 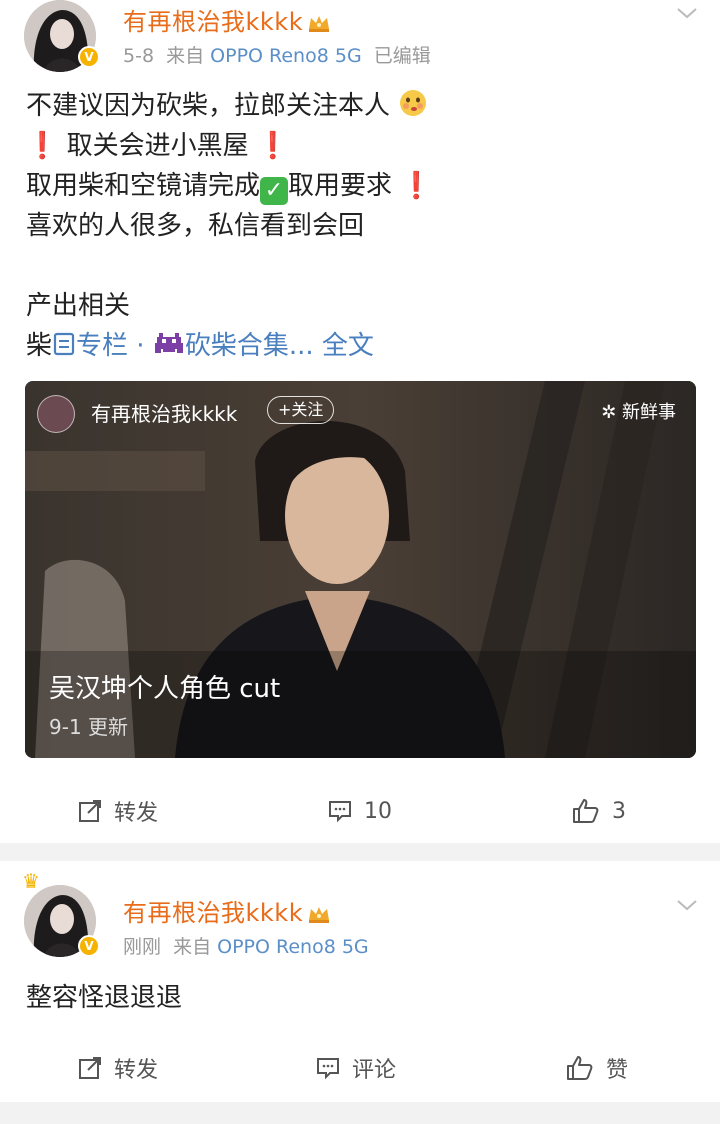 What do you see at coordinates (78, 306) in the screenshot?
I see `line-5-text: 产出相关` at bounding box center [78, 306].